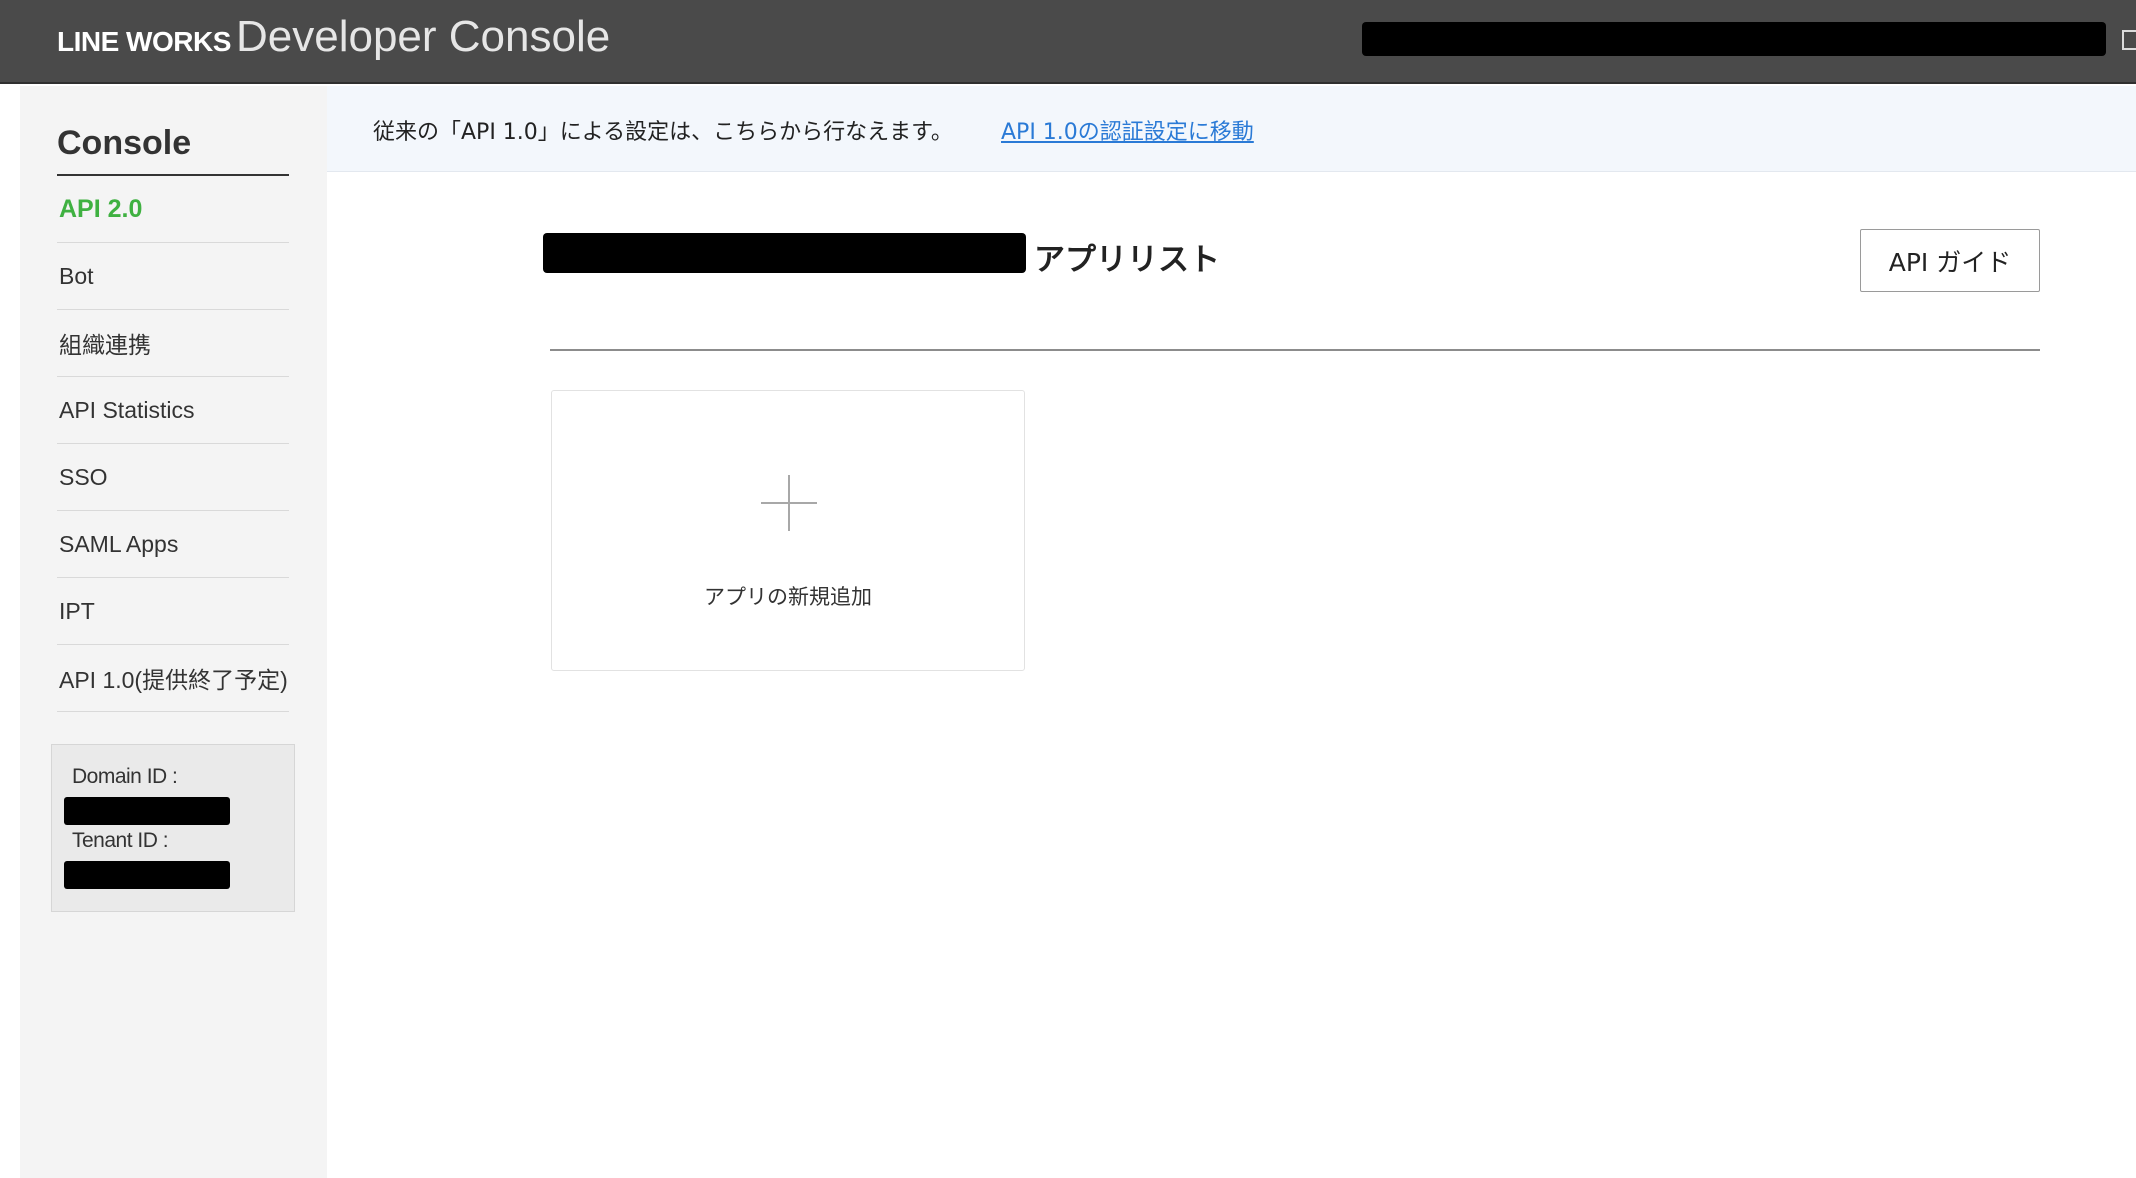 Image resolution: width=2136 pixels, height=1178 pixels. I want to click on add-app-card: アプリの新規追加, so click(788, 530).